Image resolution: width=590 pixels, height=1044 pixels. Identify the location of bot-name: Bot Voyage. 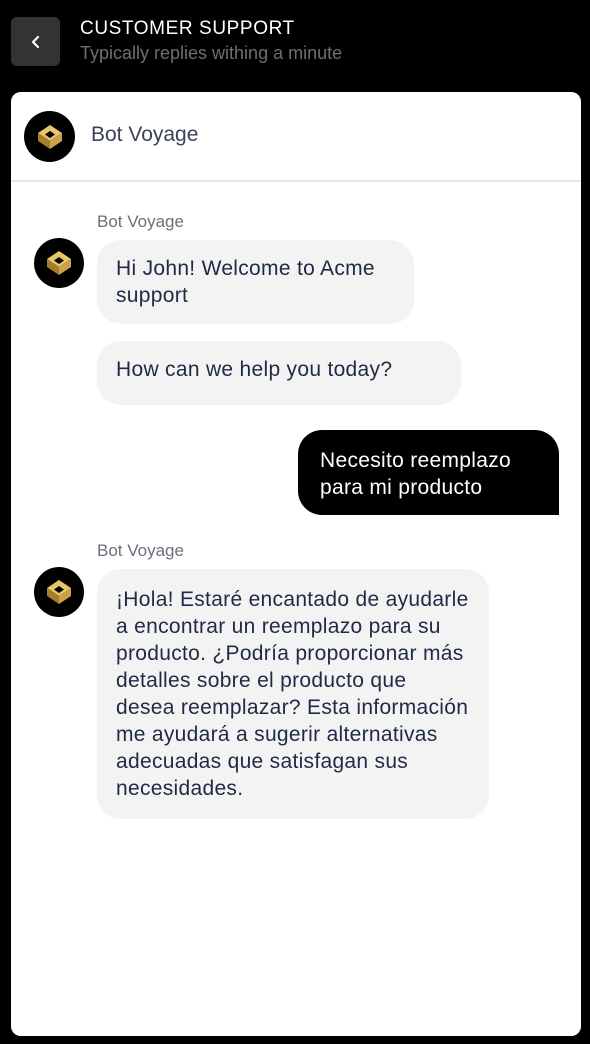
(145, 134).